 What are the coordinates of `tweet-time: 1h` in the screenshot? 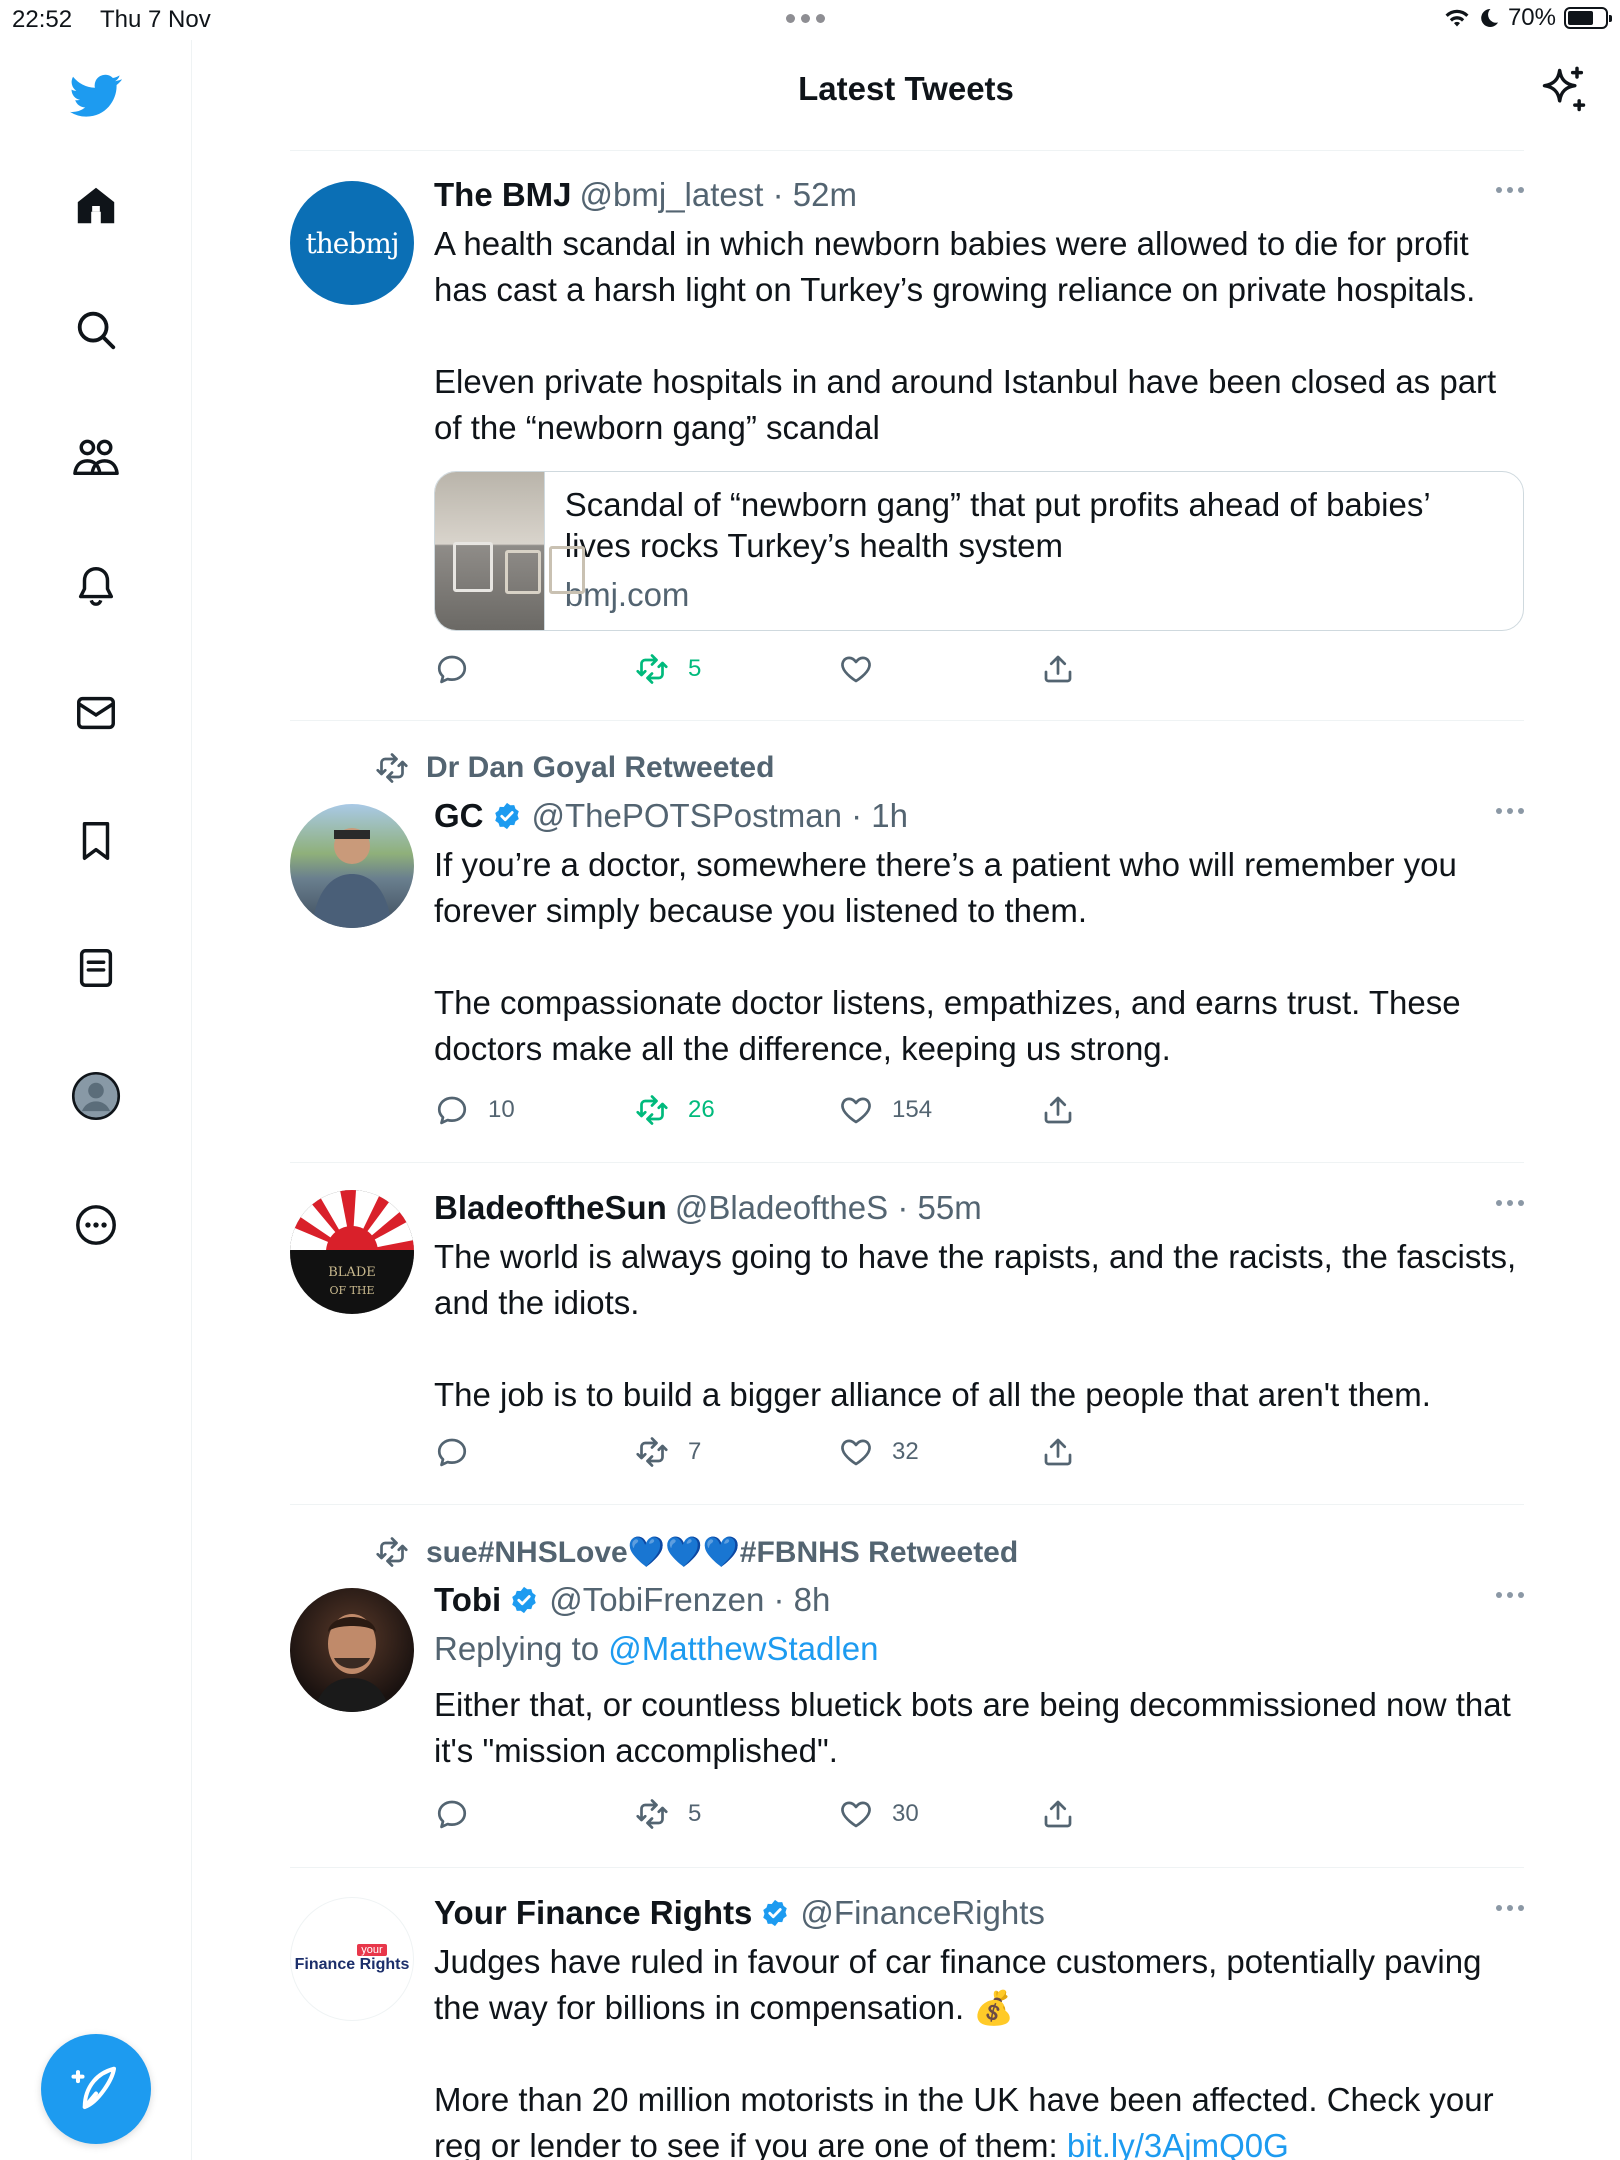 It's located at (889, 815).